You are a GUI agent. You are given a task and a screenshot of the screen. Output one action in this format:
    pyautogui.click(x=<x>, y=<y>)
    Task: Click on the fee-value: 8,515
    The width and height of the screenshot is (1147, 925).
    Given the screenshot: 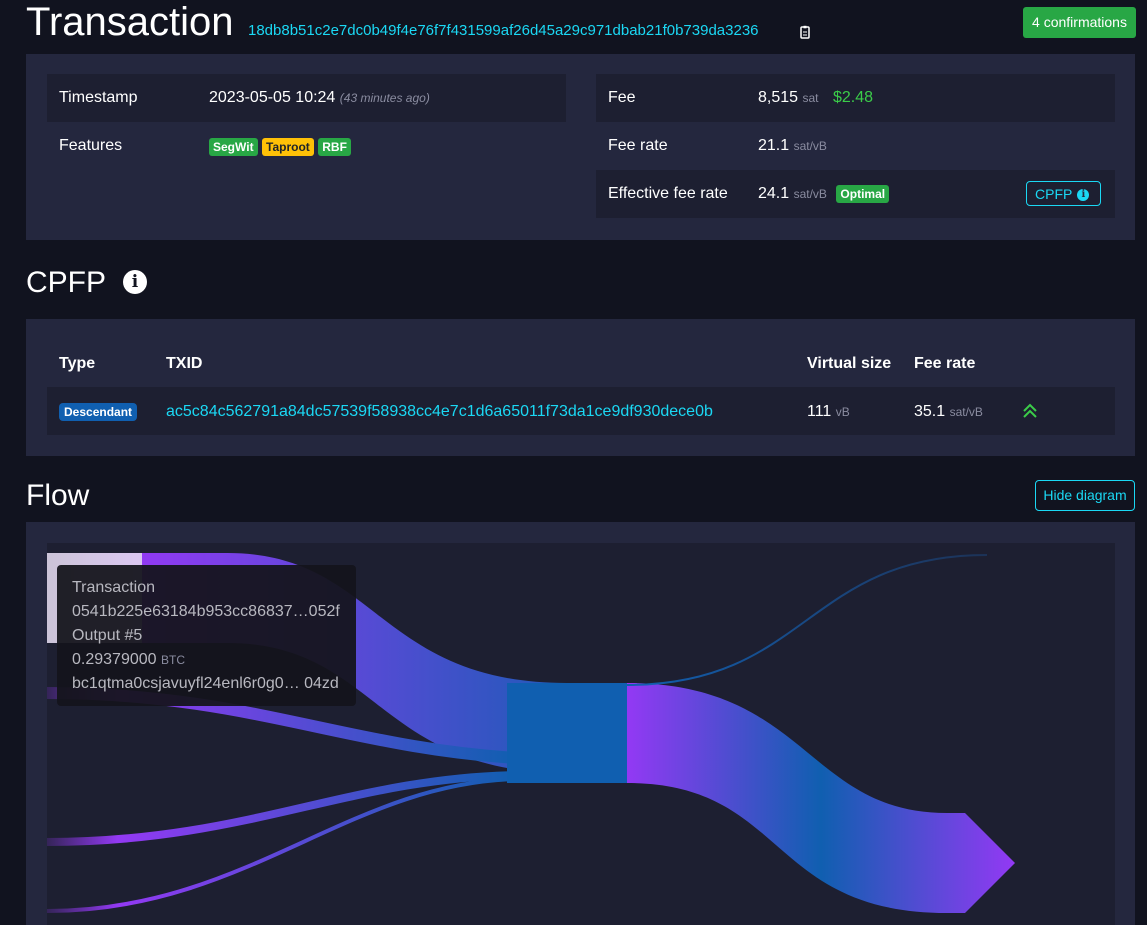 What is the action you would take?
    pyautogui.click(x=778, y=97)
    